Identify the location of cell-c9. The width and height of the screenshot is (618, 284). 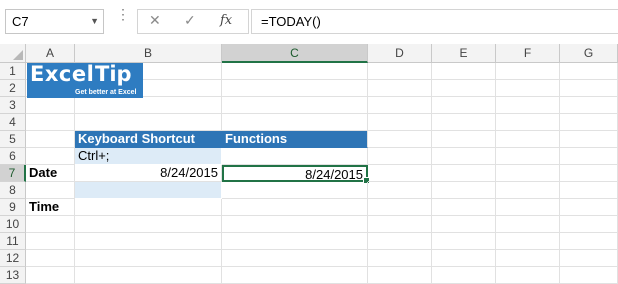
(295, 207).